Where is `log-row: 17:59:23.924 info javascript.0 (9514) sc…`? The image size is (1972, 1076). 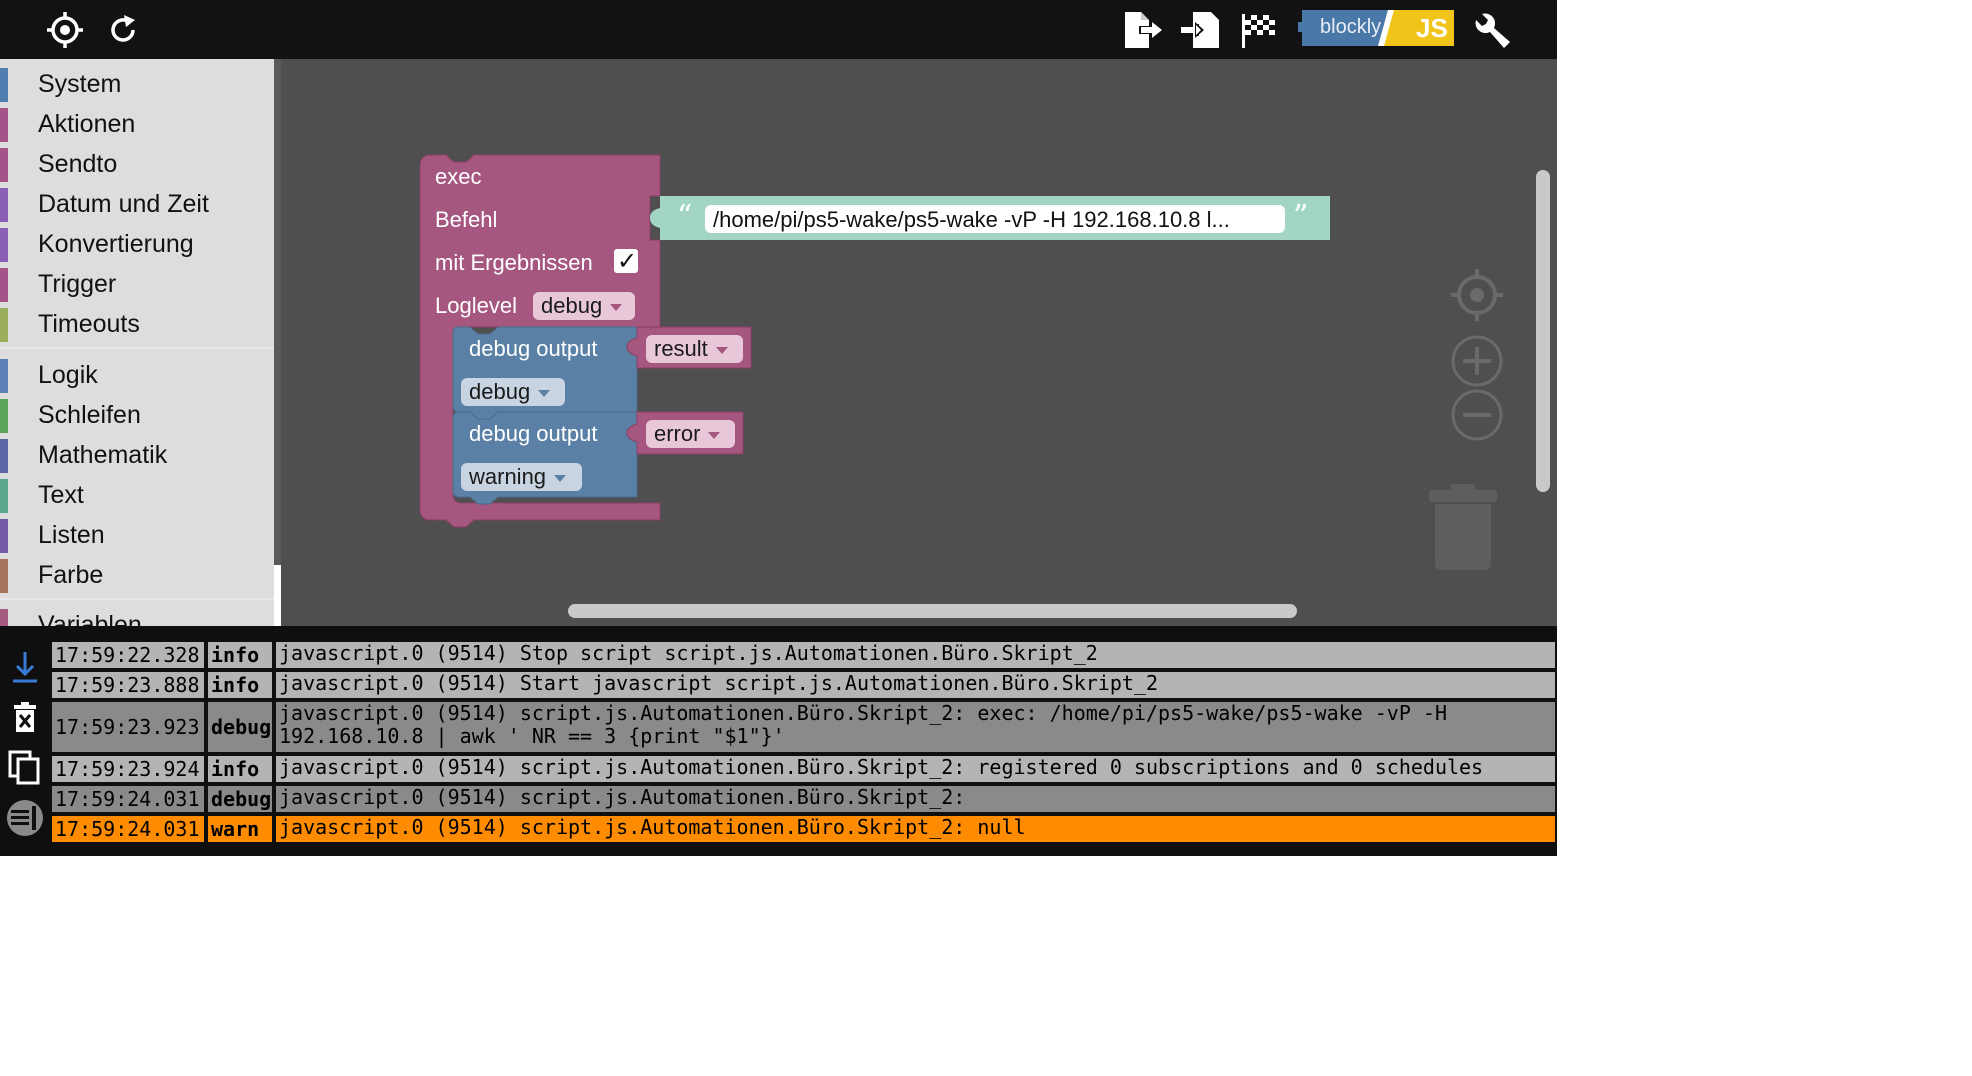 log-row: 17:59:23.924 info javascript.0 (9514) sc… is located at coordinates (803, 769).